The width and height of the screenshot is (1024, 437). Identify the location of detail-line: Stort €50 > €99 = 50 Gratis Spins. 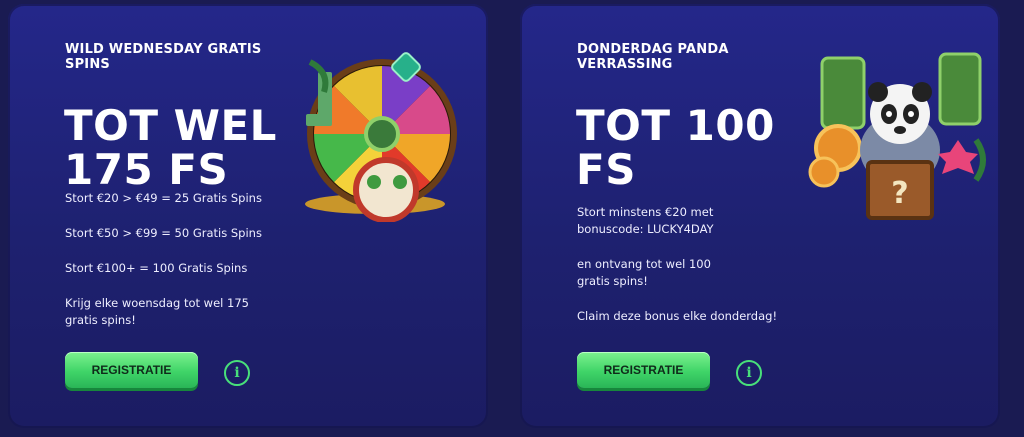
(163, 233).